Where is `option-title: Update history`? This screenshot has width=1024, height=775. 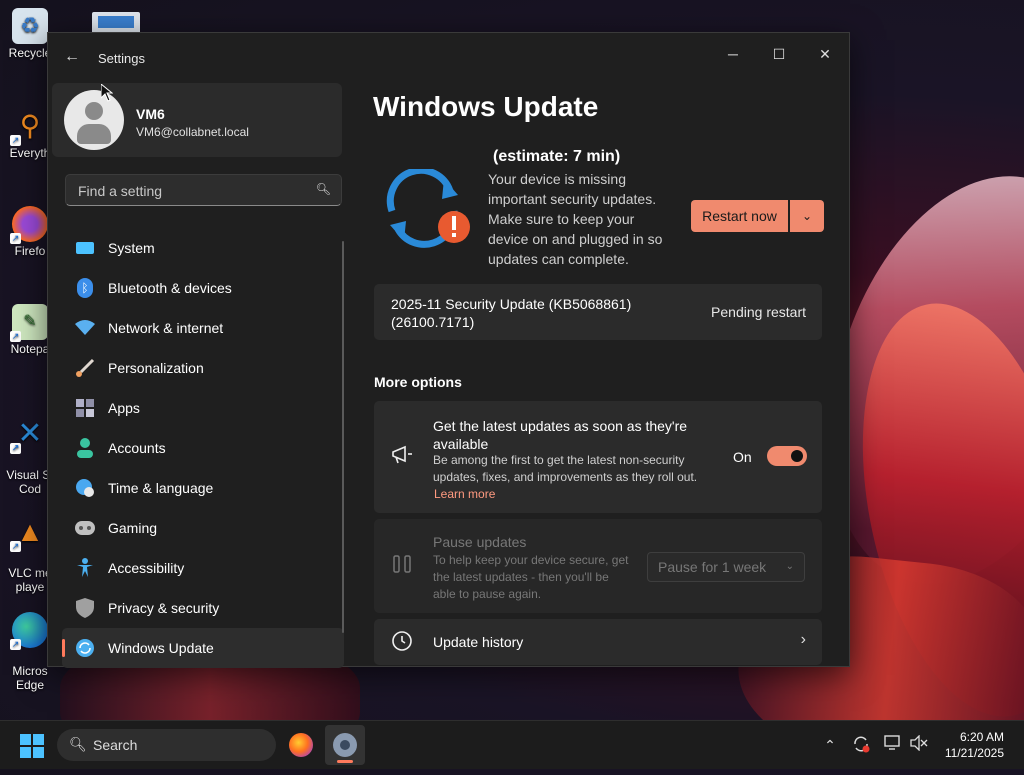
option-title: Update history is located at coordinates (478, 642).